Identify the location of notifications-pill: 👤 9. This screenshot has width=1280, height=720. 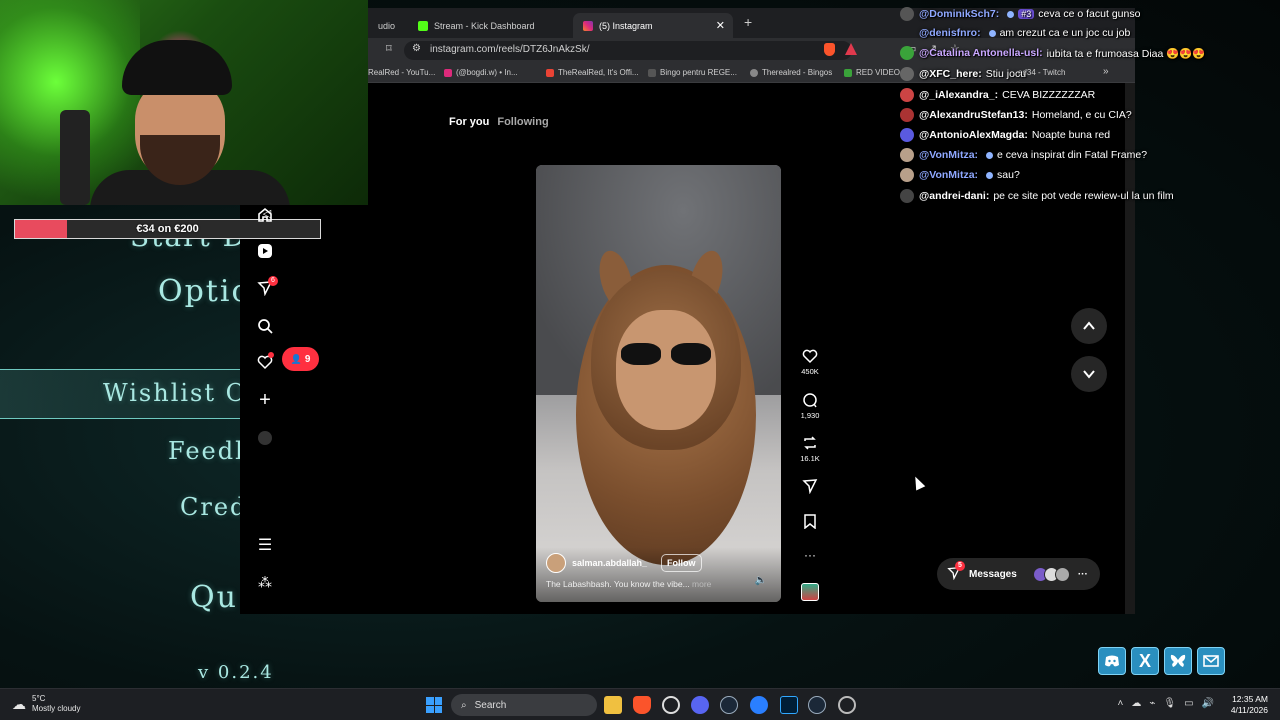
(300, 359).